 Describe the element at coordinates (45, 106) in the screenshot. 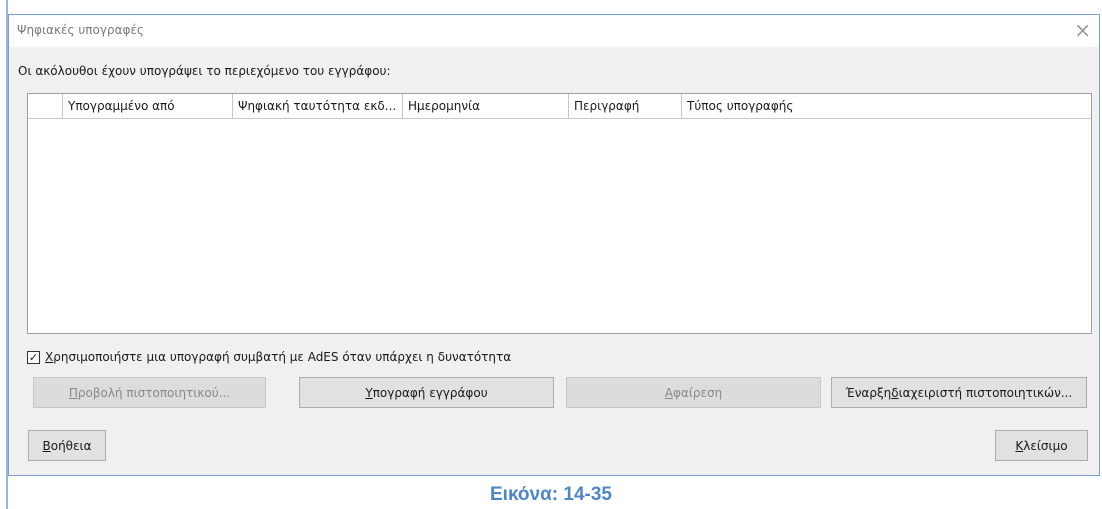

I see `column-header-status` at that location.